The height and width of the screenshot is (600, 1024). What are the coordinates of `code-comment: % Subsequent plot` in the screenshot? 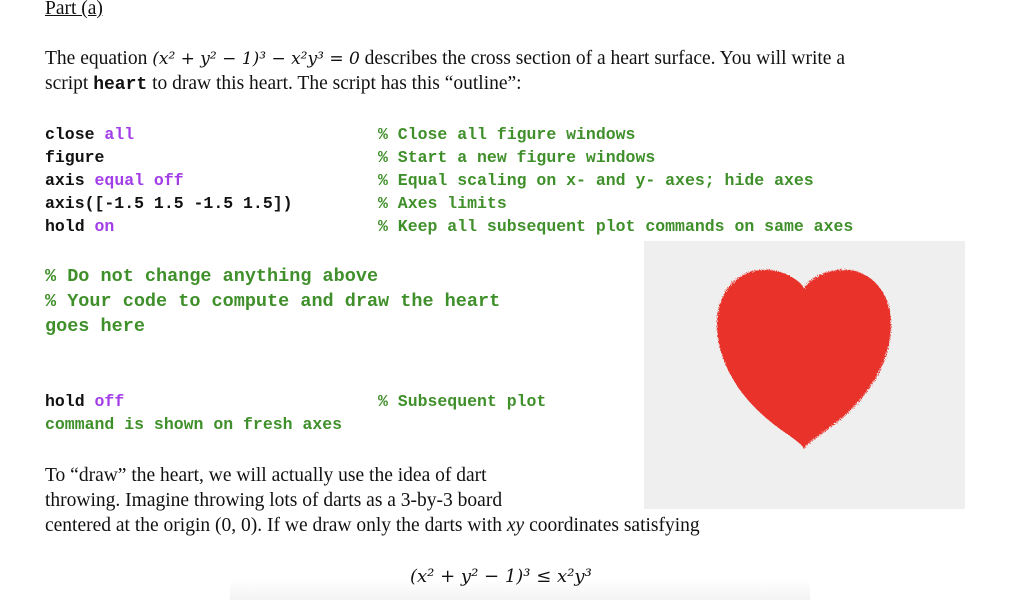 It's located at (462, 401).